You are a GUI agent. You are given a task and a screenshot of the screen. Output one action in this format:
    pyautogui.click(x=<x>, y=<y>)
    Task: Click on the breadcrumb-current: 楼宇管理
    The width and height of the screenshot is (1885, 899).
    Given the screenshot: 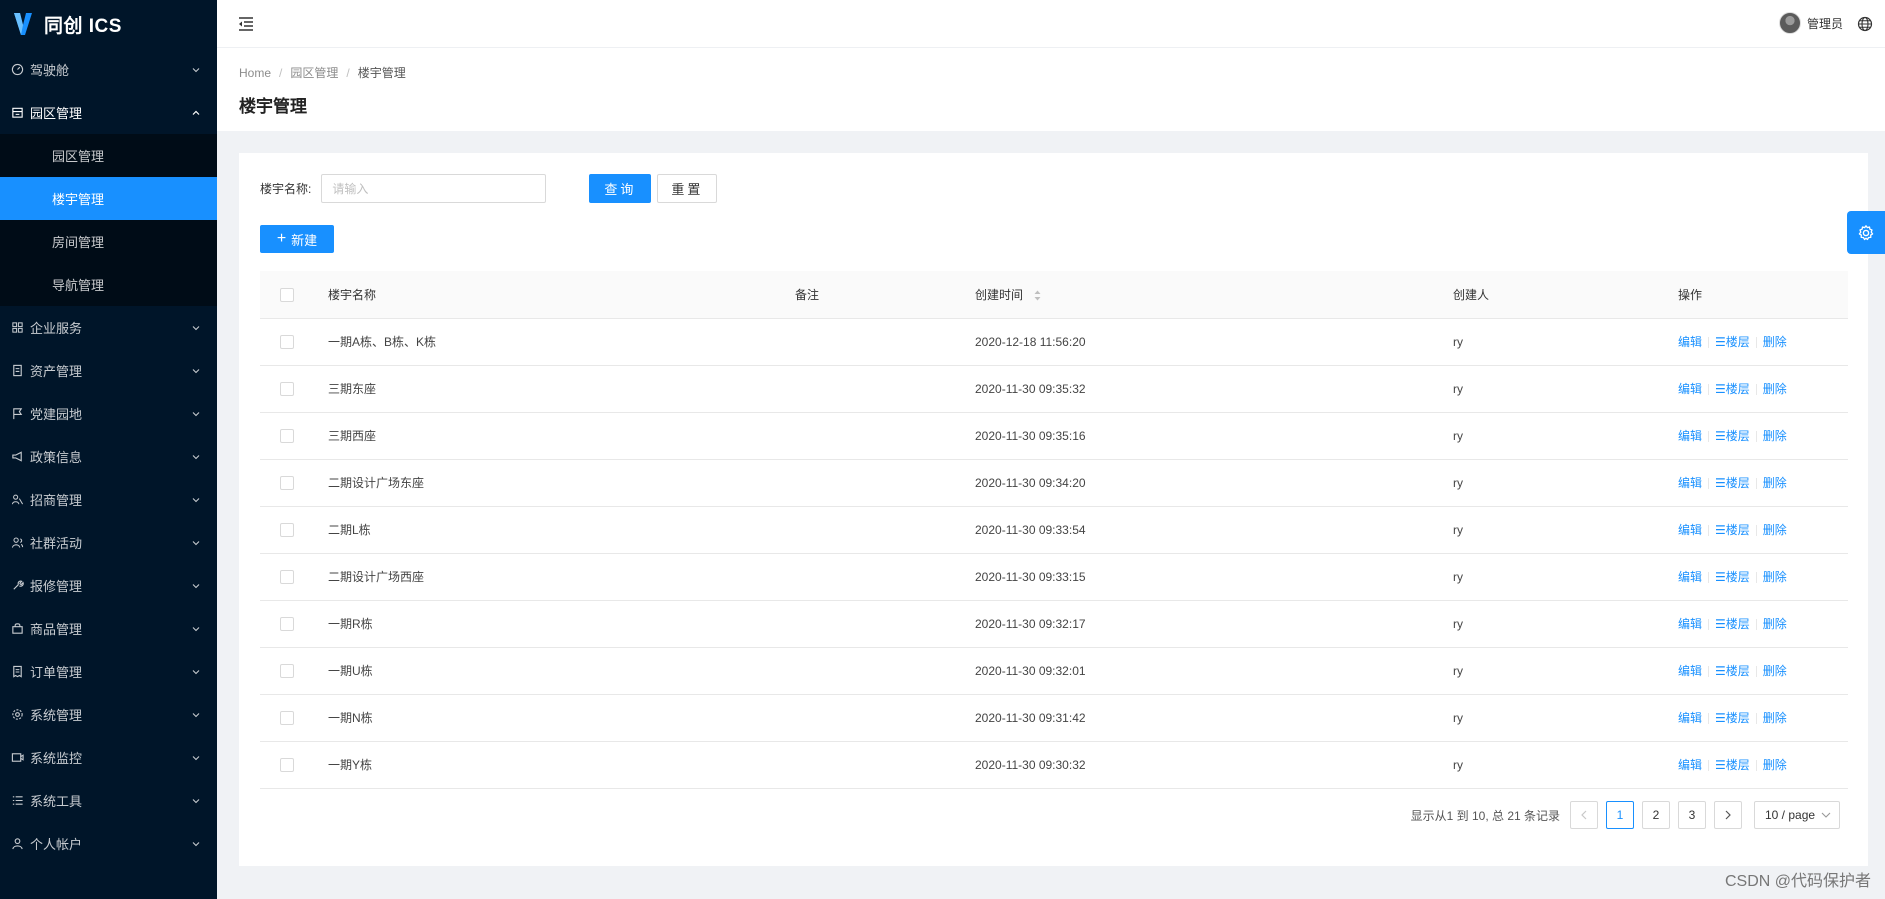 What is the action you would take?
    pyautogui.click(x=381, y=73)
    